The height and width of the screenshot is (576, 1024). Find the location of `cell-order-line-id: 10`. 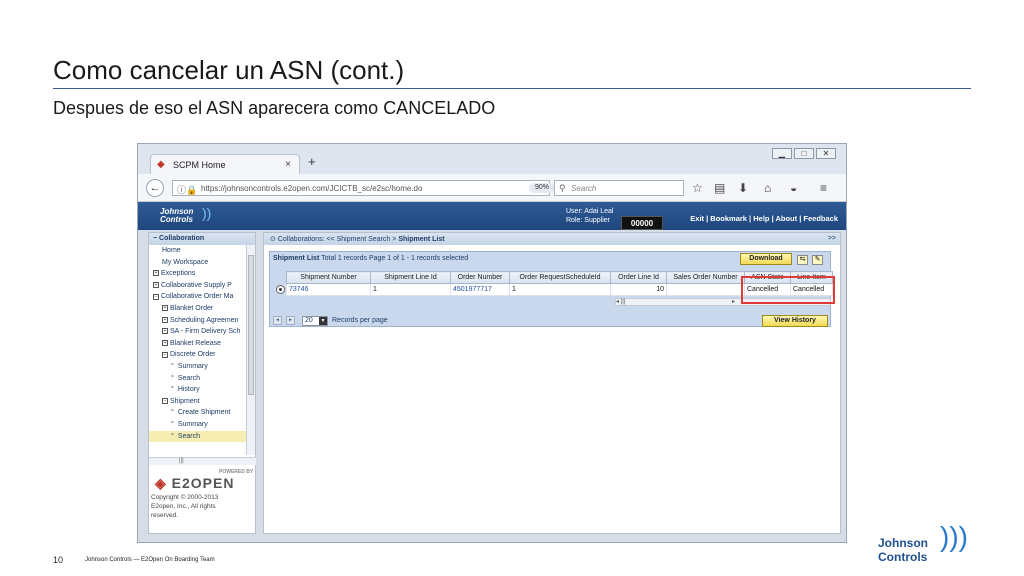

cell-order-line-id: 10 is located at coordinates (638, 289).